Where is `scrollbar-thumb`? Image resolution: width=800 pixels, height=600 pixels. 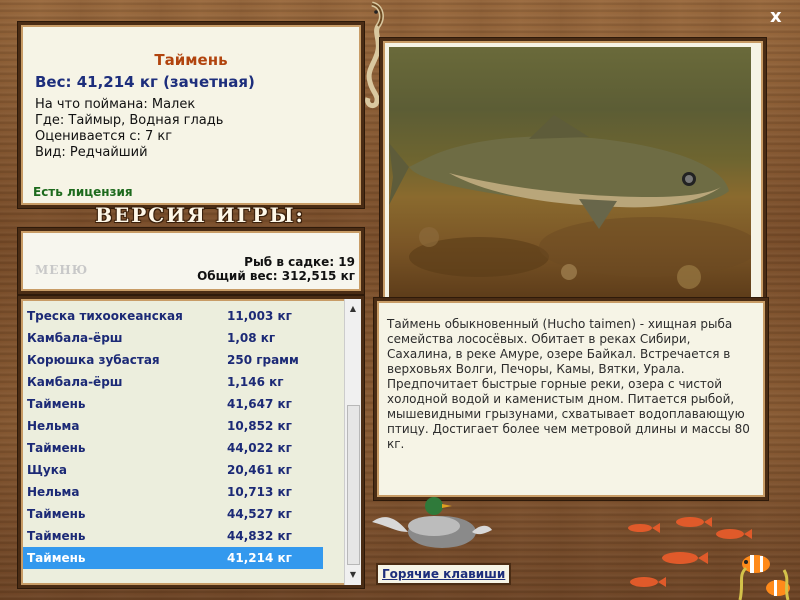
scrollbar-thumb is located at coordinates (353, 485).